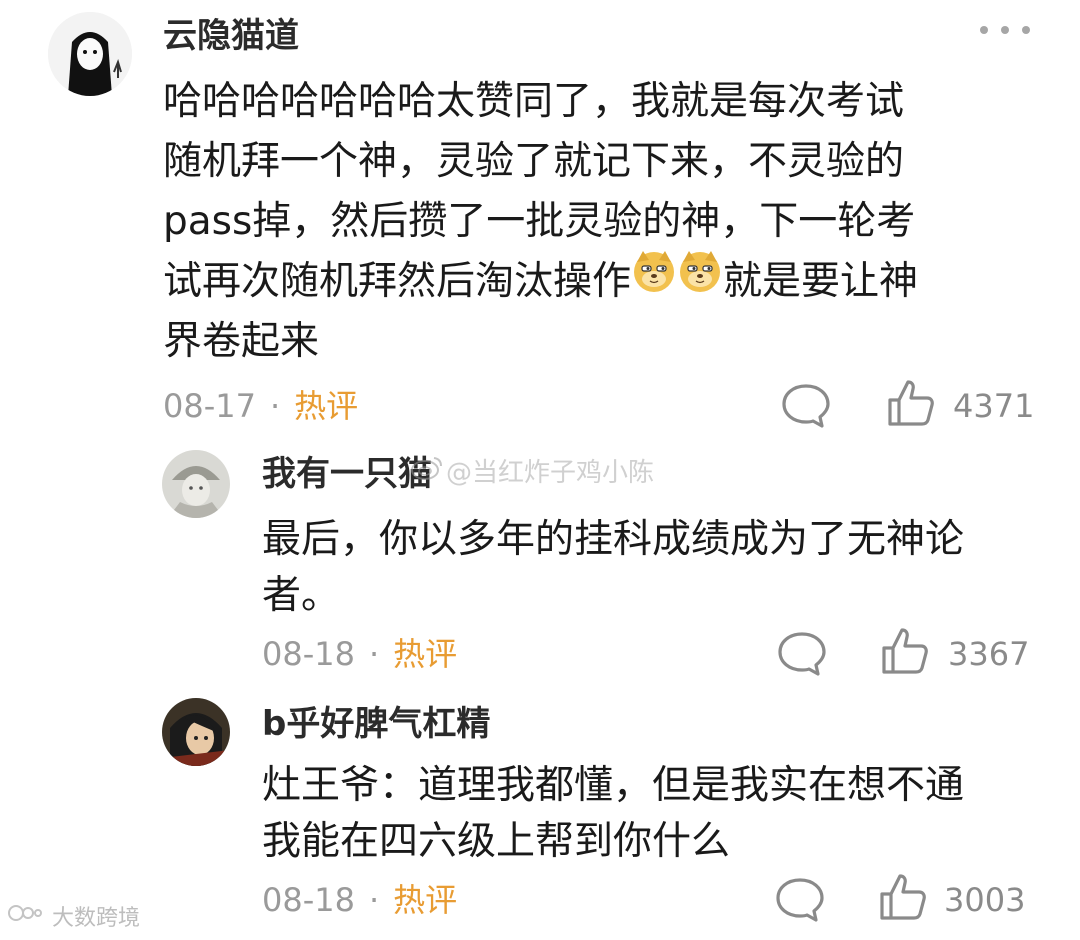  Describe the element at coordinates (376, 724) in the screenshot. I see `username: b乎好脾气杠精` at that location.